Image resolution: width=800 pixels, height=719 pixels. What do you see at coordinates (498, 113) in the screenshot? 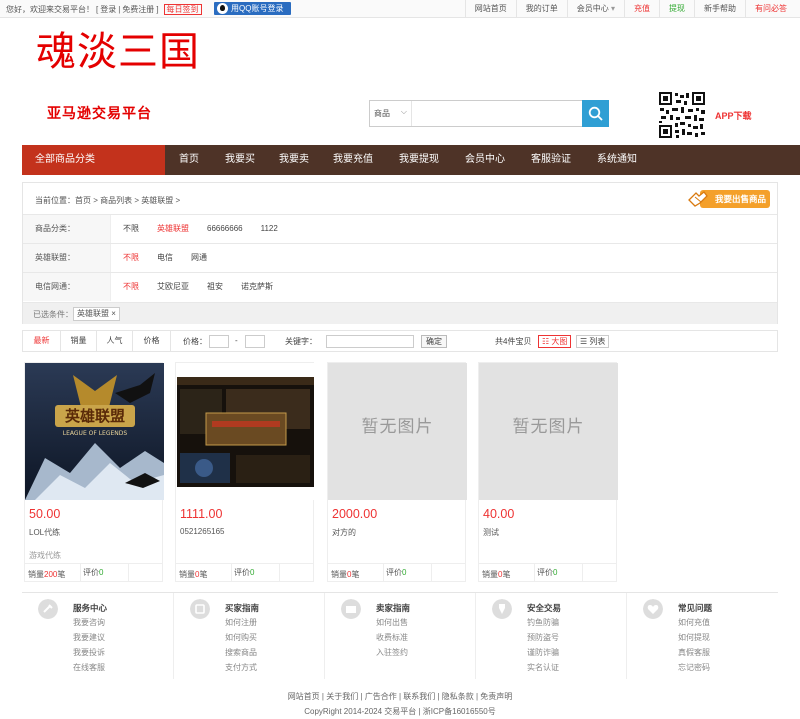
I see `search-input` at bounding box center [498, 113].